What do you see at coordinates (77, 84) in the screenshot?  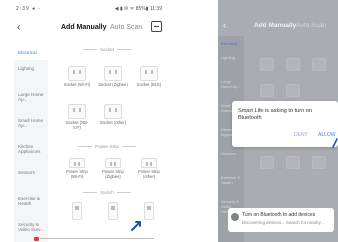 I see `device-label: Socket (Wi-Fi)` at bounding box center [77, 84].